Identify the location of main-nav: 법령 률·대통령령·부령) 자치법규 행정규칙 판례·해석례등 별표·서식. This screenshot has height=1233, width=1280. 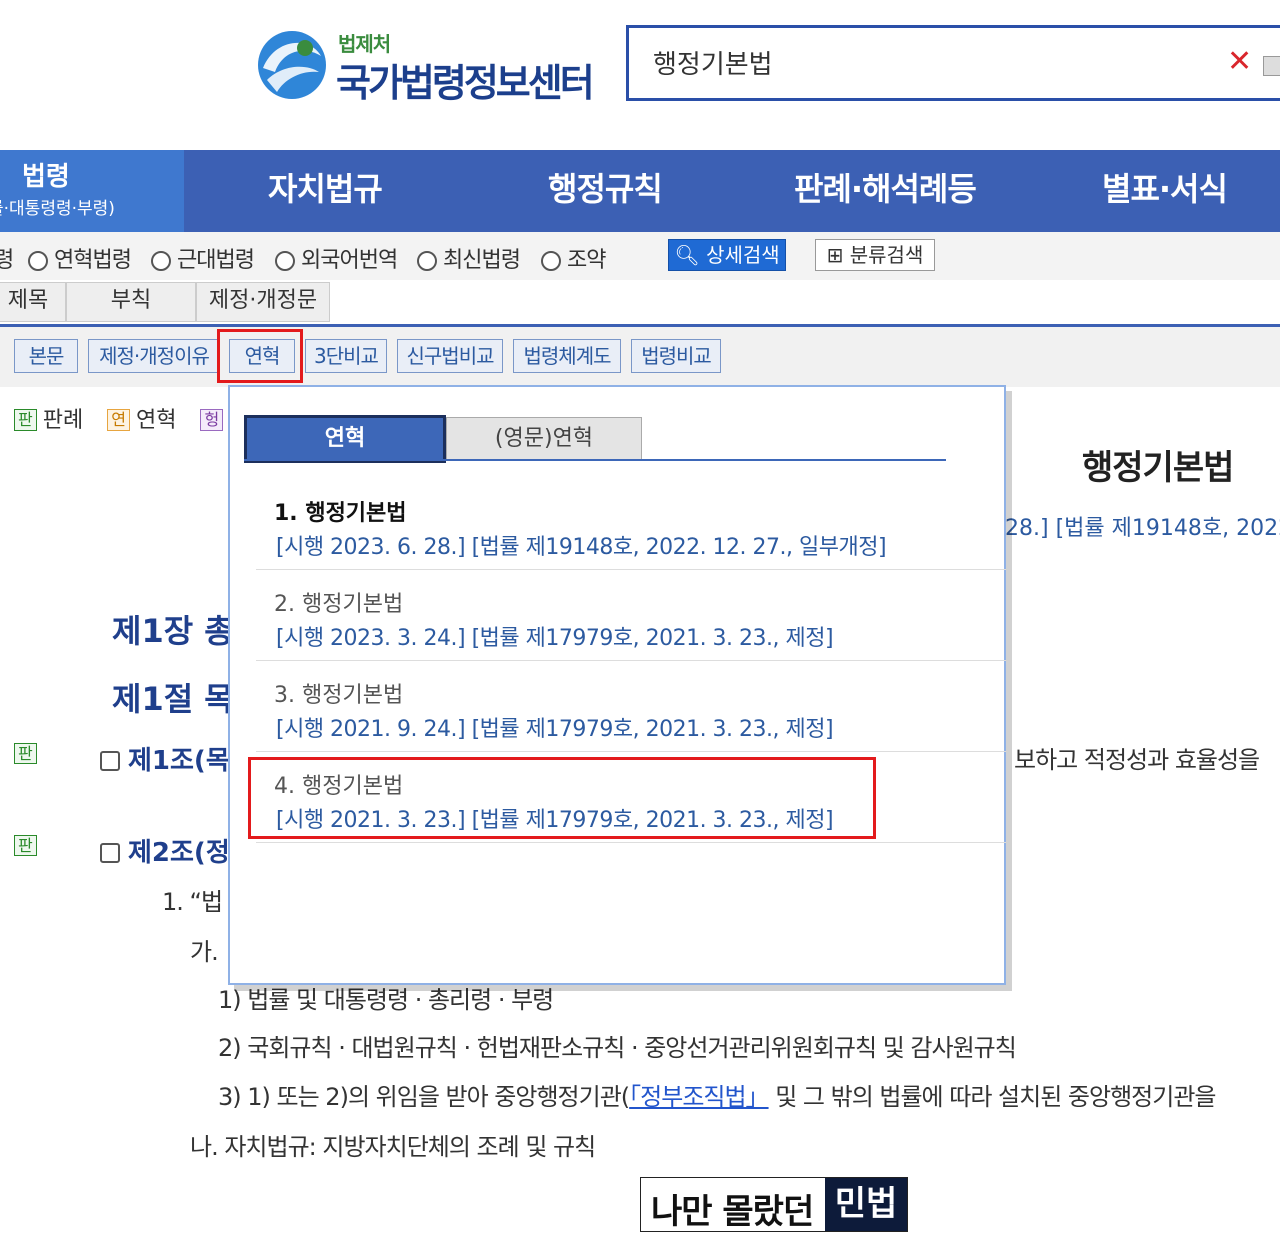
(640, 191).